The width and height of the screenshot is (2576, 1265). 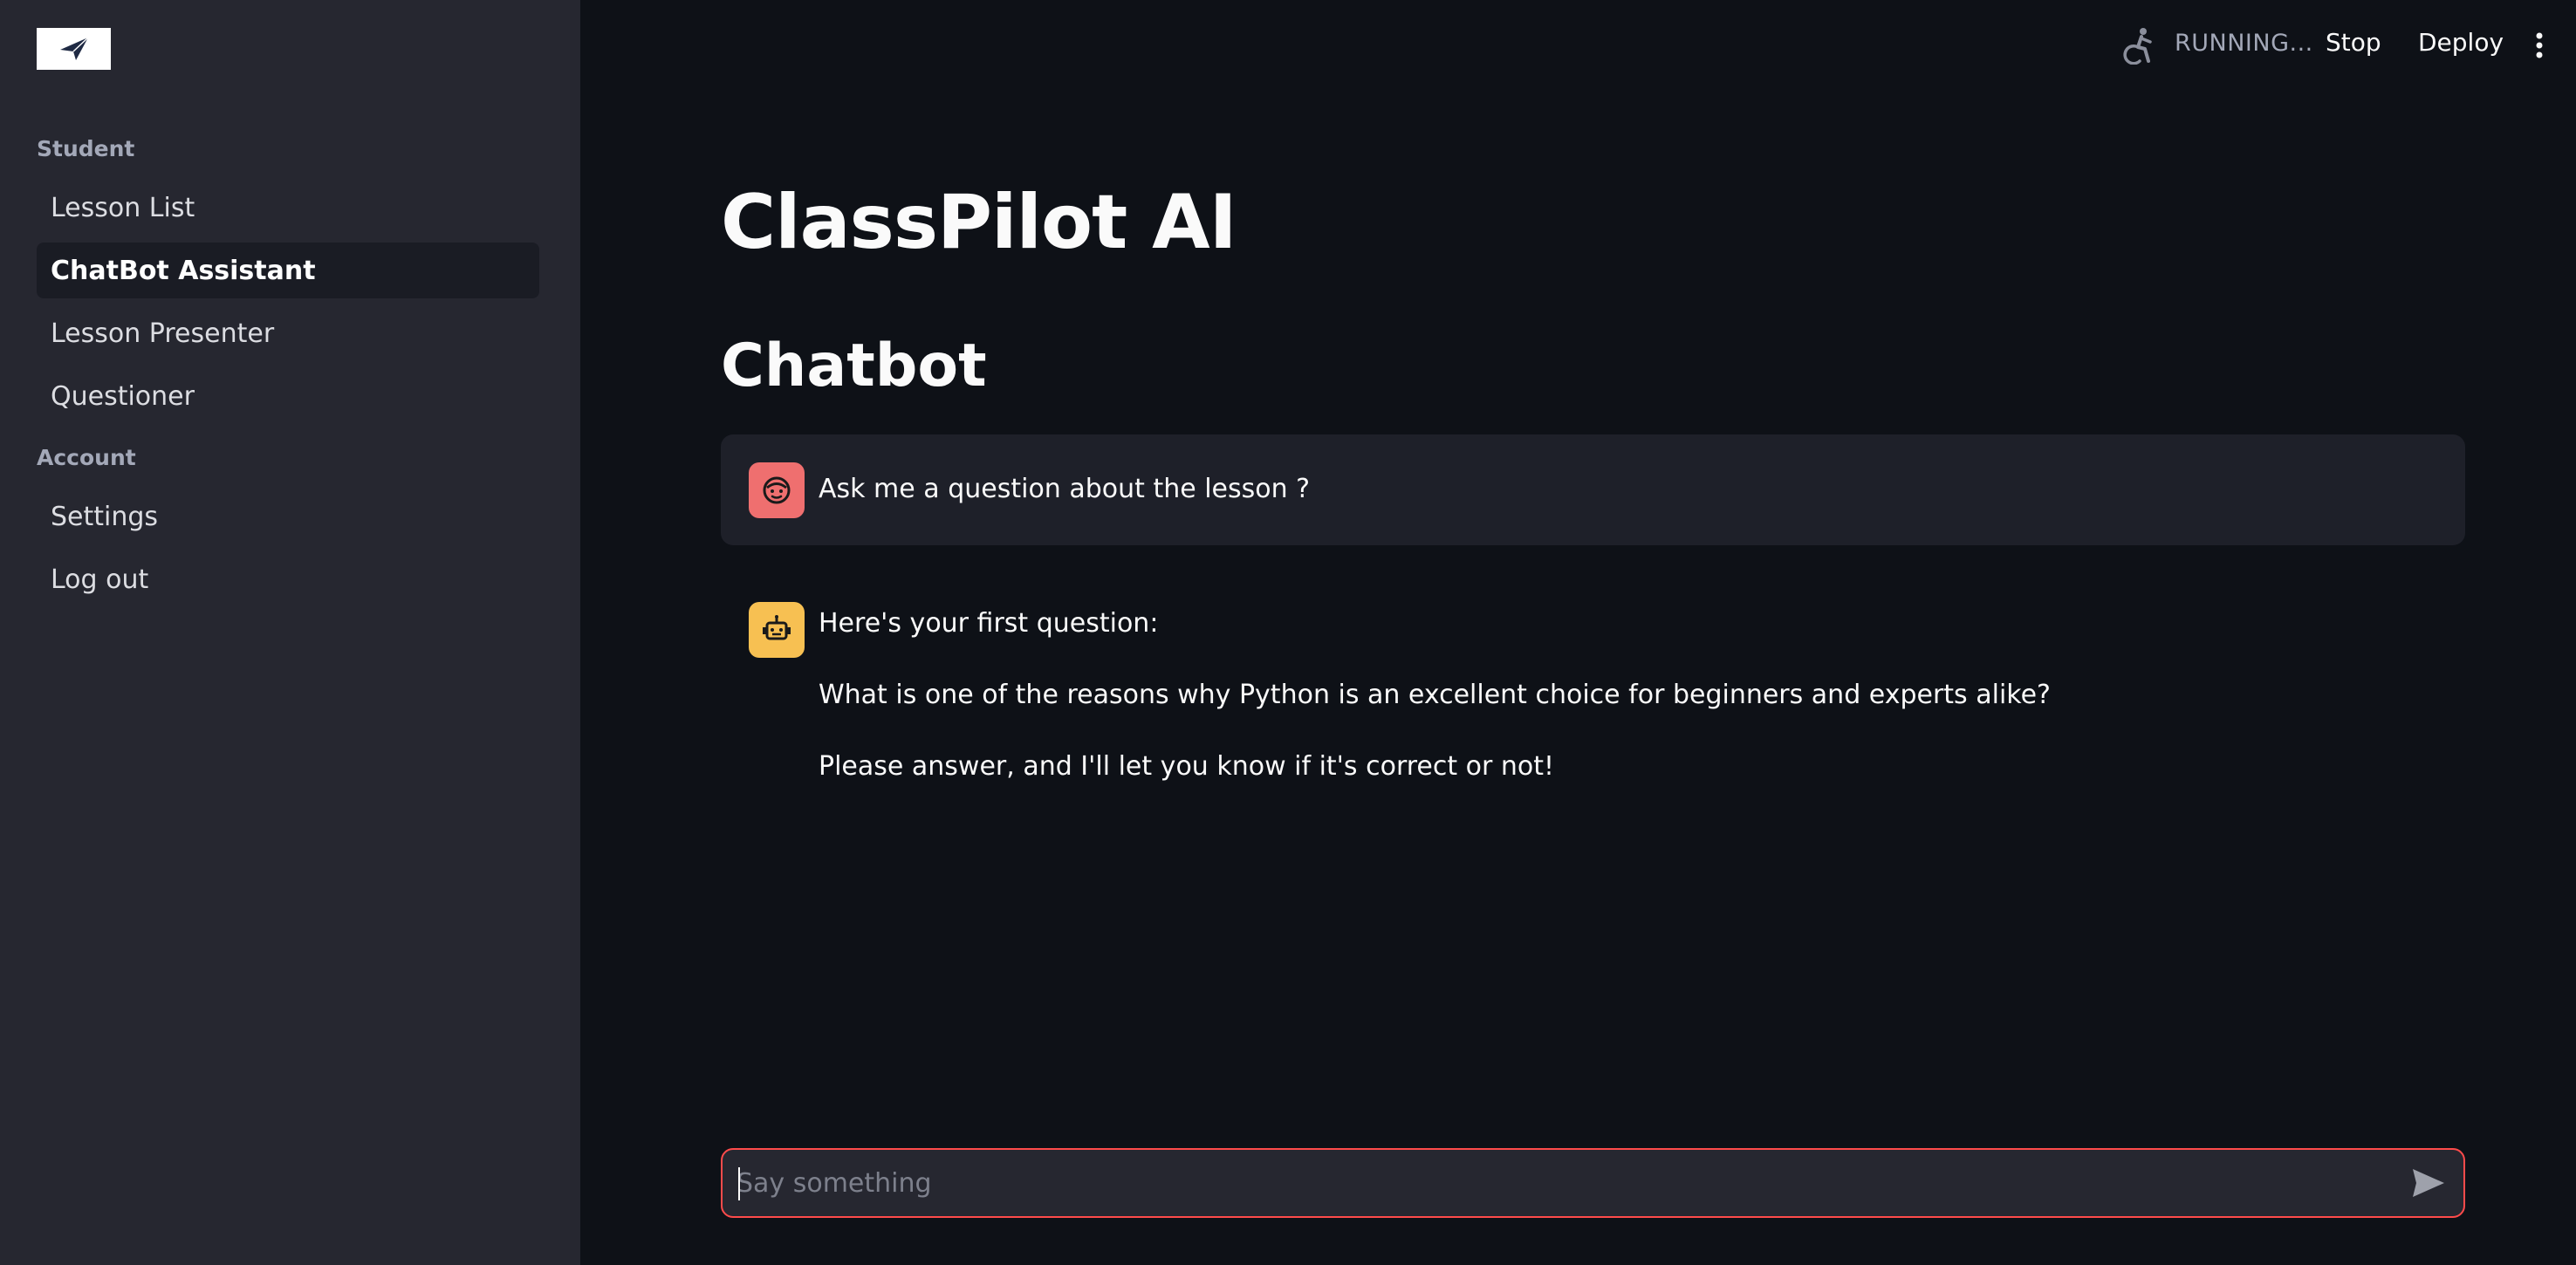 I want to click on send-icon, so click(x=2428, y=1183).